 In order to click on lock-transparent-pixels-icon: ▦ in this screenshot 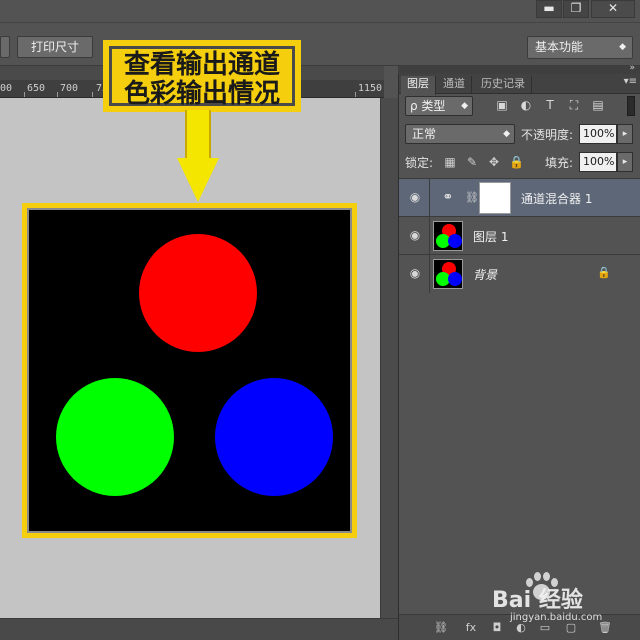, I will do `click(450, 162)`.